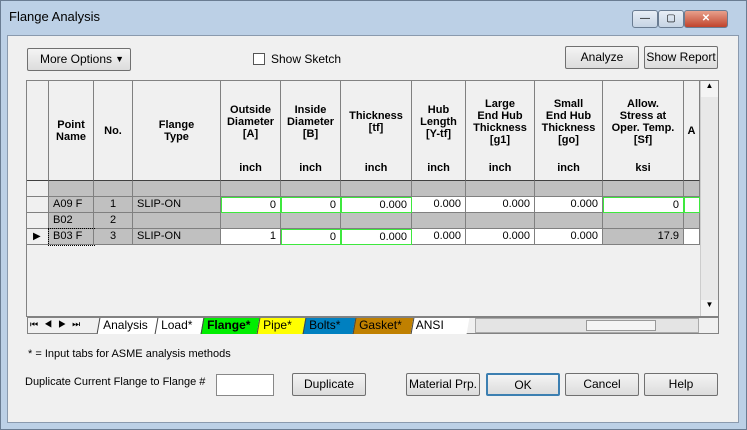  I want to click on column-header: Inside Diameter [B] inch, so click(311, 131).